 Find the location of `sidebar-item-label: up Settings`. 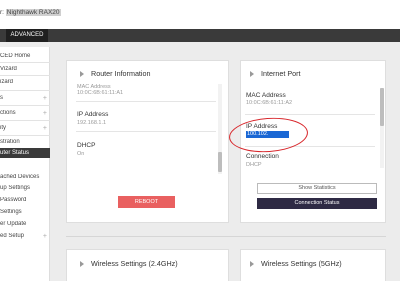

sidebar-item-label: up Settings is located at coordinates (15, 188).